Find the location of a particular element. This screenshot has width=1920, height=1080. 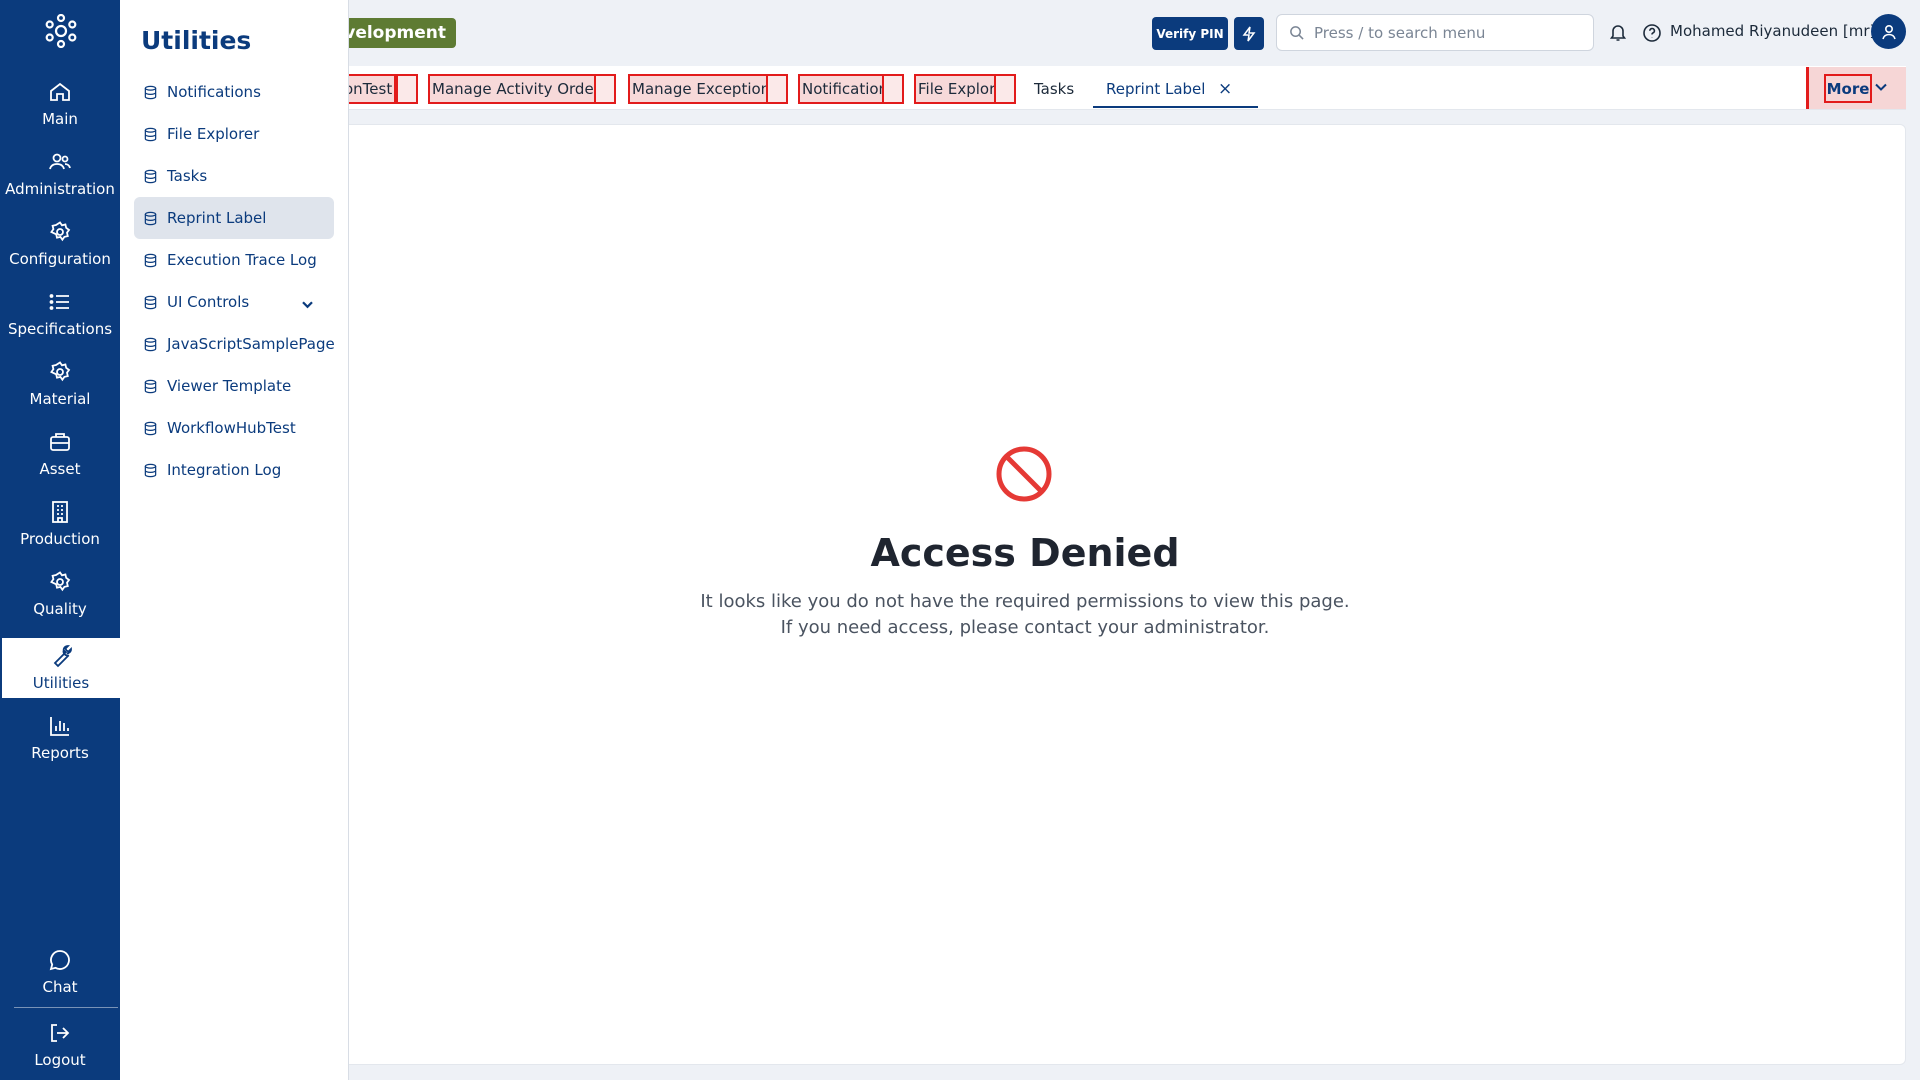

tab-close-ontest is located at coordinates (407, 89).